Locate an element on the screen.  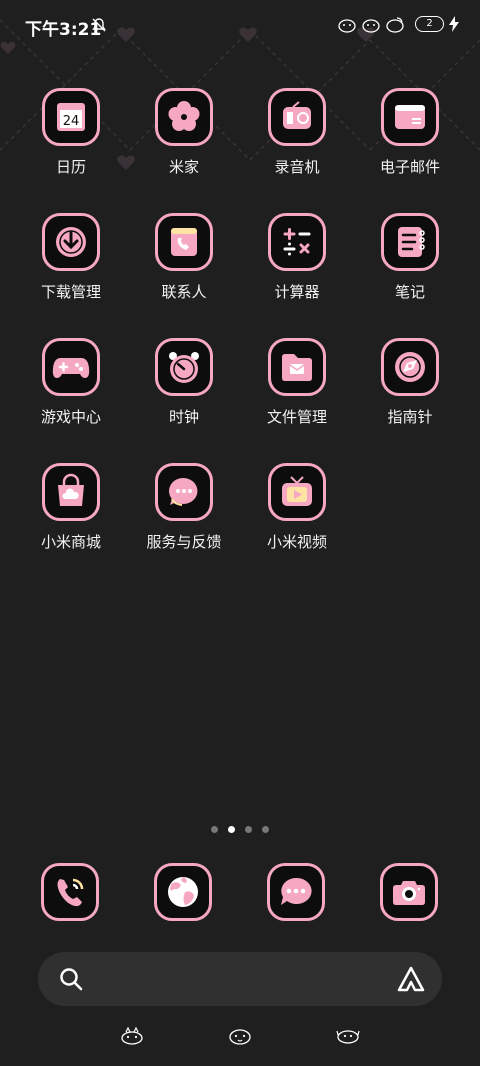
app-notes: 笔记 is located at coordinates (410, 257).